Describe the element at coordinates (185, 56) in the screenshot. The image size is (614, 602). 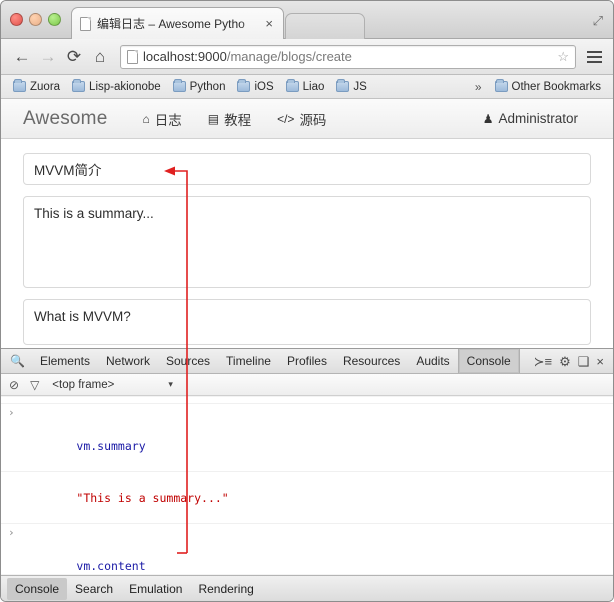
I see `url-host: localhost:9000` at that location.